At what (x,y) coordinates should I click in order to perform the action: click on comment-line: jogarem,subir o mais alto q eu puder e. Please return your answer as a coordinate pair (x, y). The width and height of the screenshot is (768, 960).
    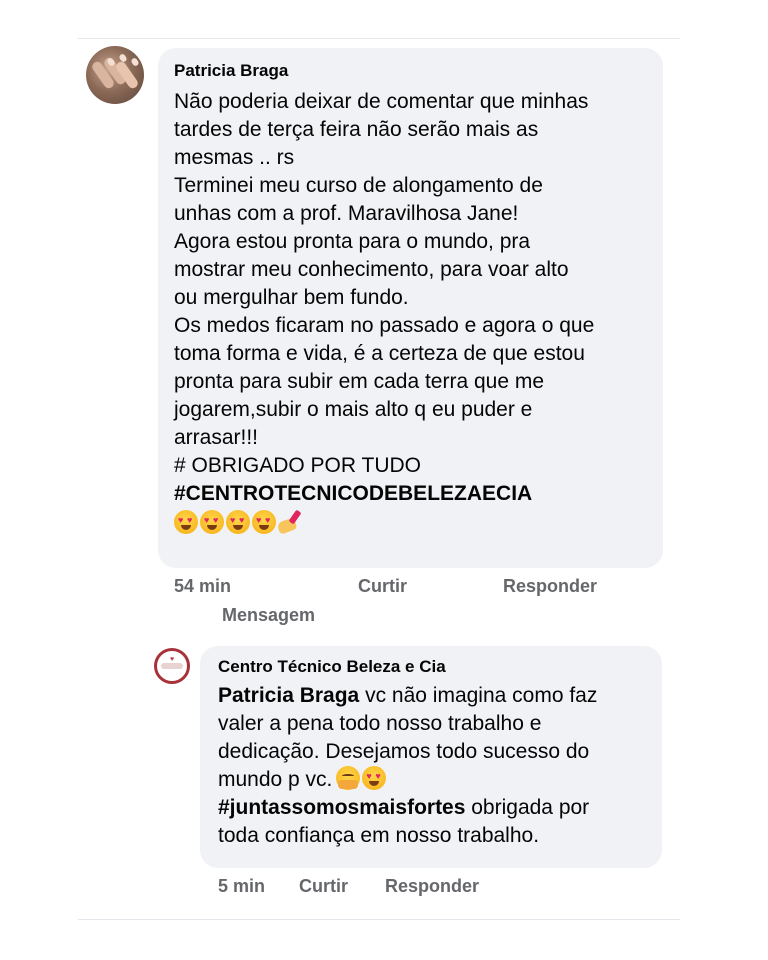
    Looking at the image, I should click on (353, 409).